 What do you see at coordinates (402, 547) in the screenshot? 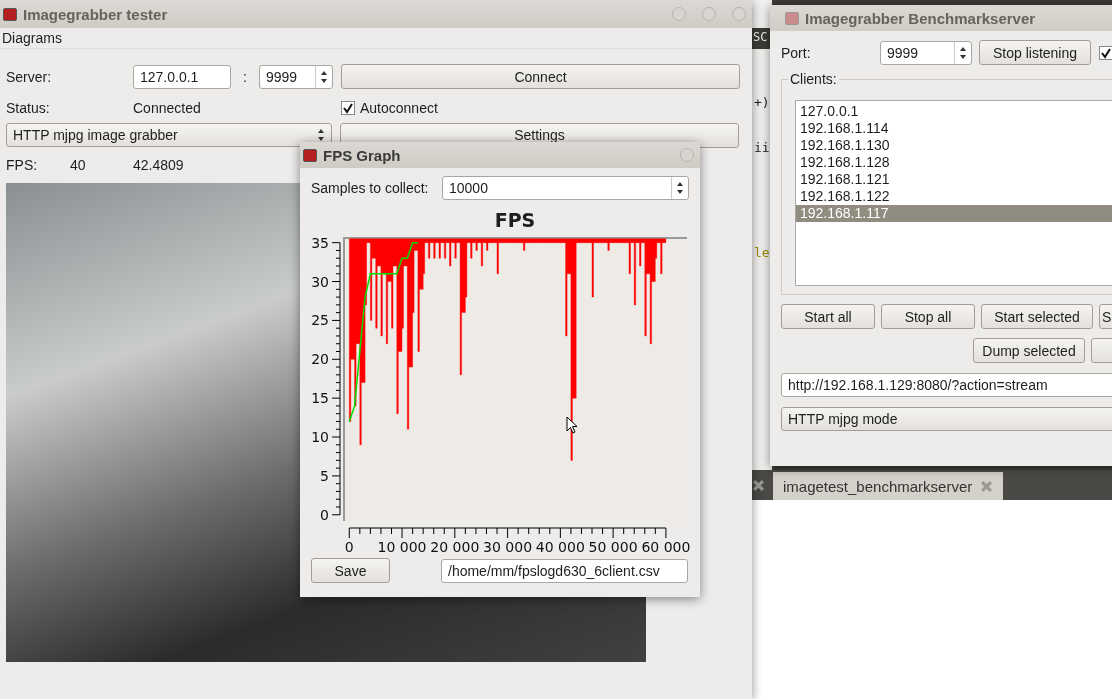
I see `x-tick-label: 10 000` at bounding box center [402, 547].